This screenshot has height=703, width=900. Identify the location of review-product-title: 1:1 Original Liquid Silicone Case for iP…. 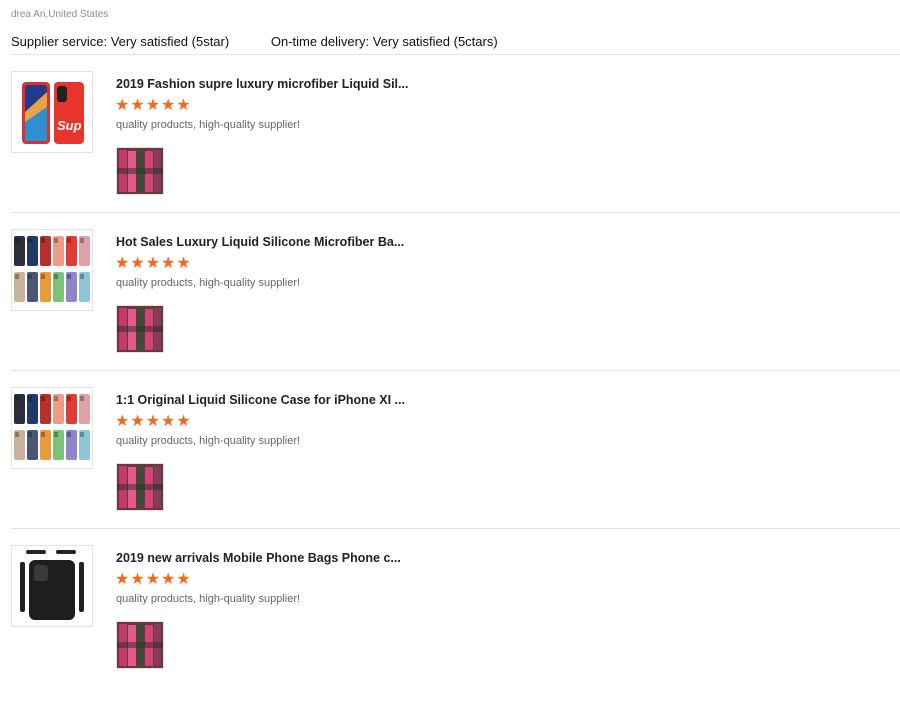
(260, 400).